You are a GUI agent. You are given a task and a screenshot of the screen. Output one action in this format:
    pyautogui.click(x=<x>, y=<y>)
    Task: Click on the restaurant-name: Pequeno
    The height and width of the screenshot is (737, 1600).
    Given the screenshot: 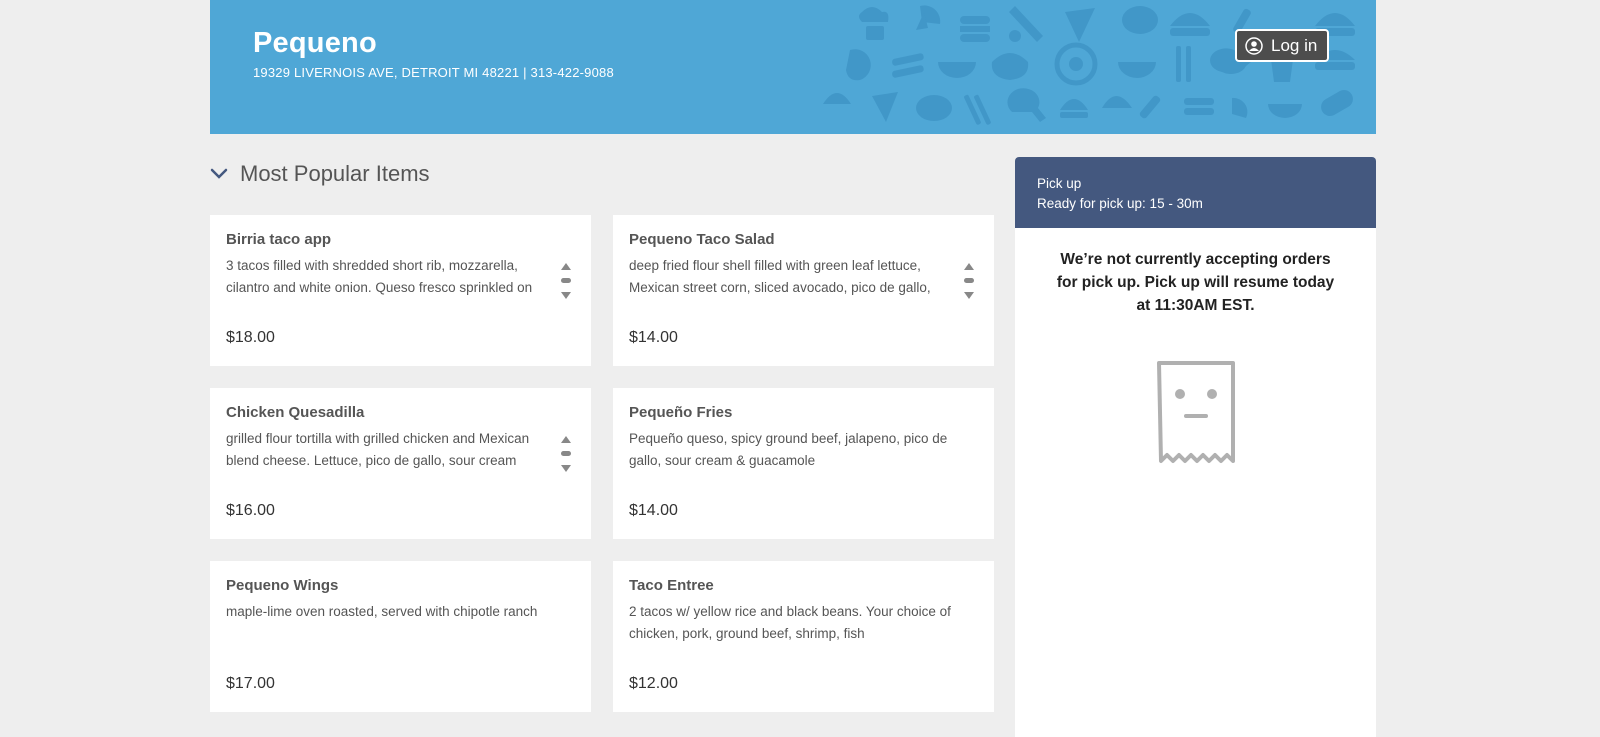 What is the action you would take?
    pyautogui.click(x=315, y=43)
    